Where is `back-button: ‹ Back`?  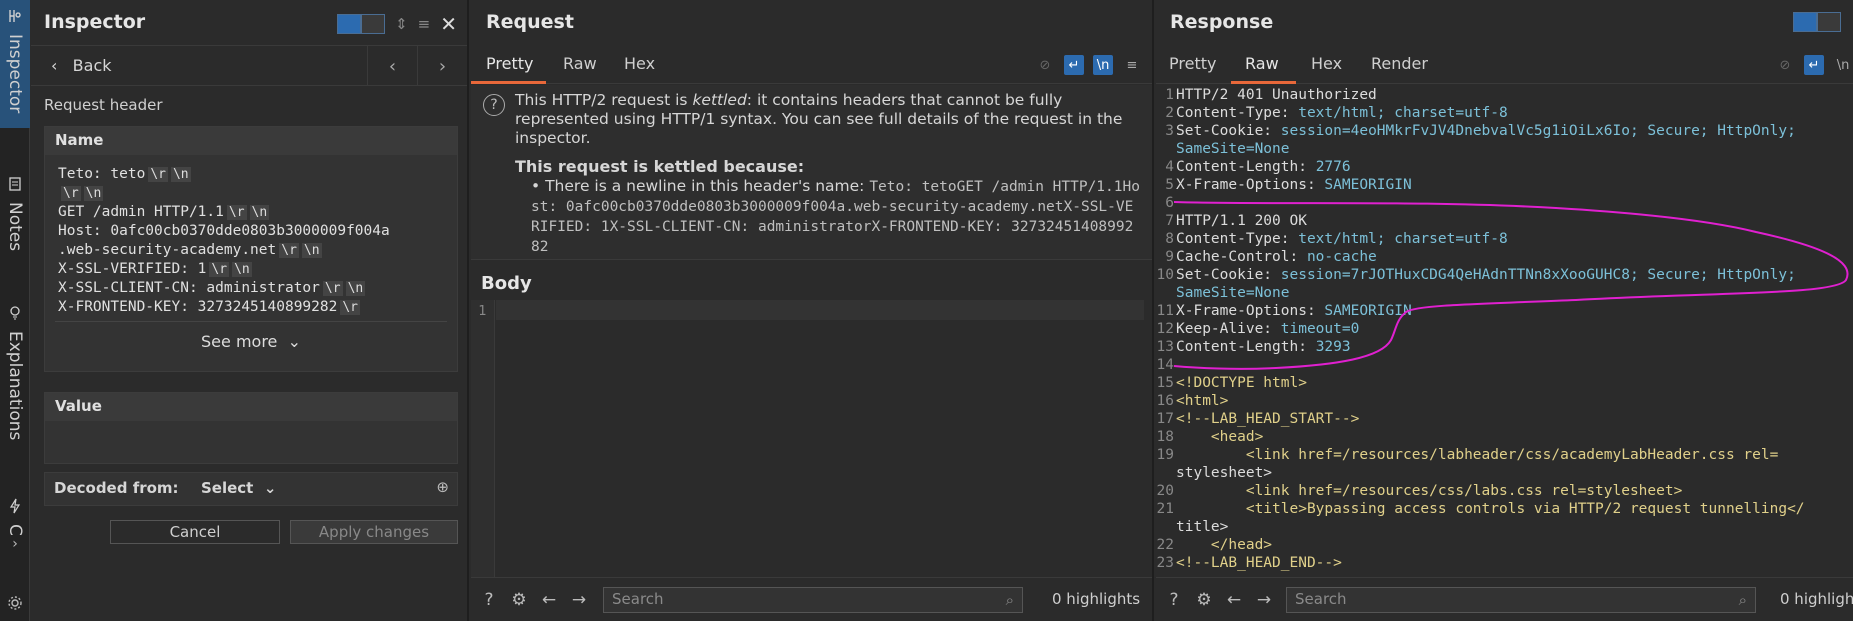
back-button: ‹ Back is located at coordinates (81, 65).